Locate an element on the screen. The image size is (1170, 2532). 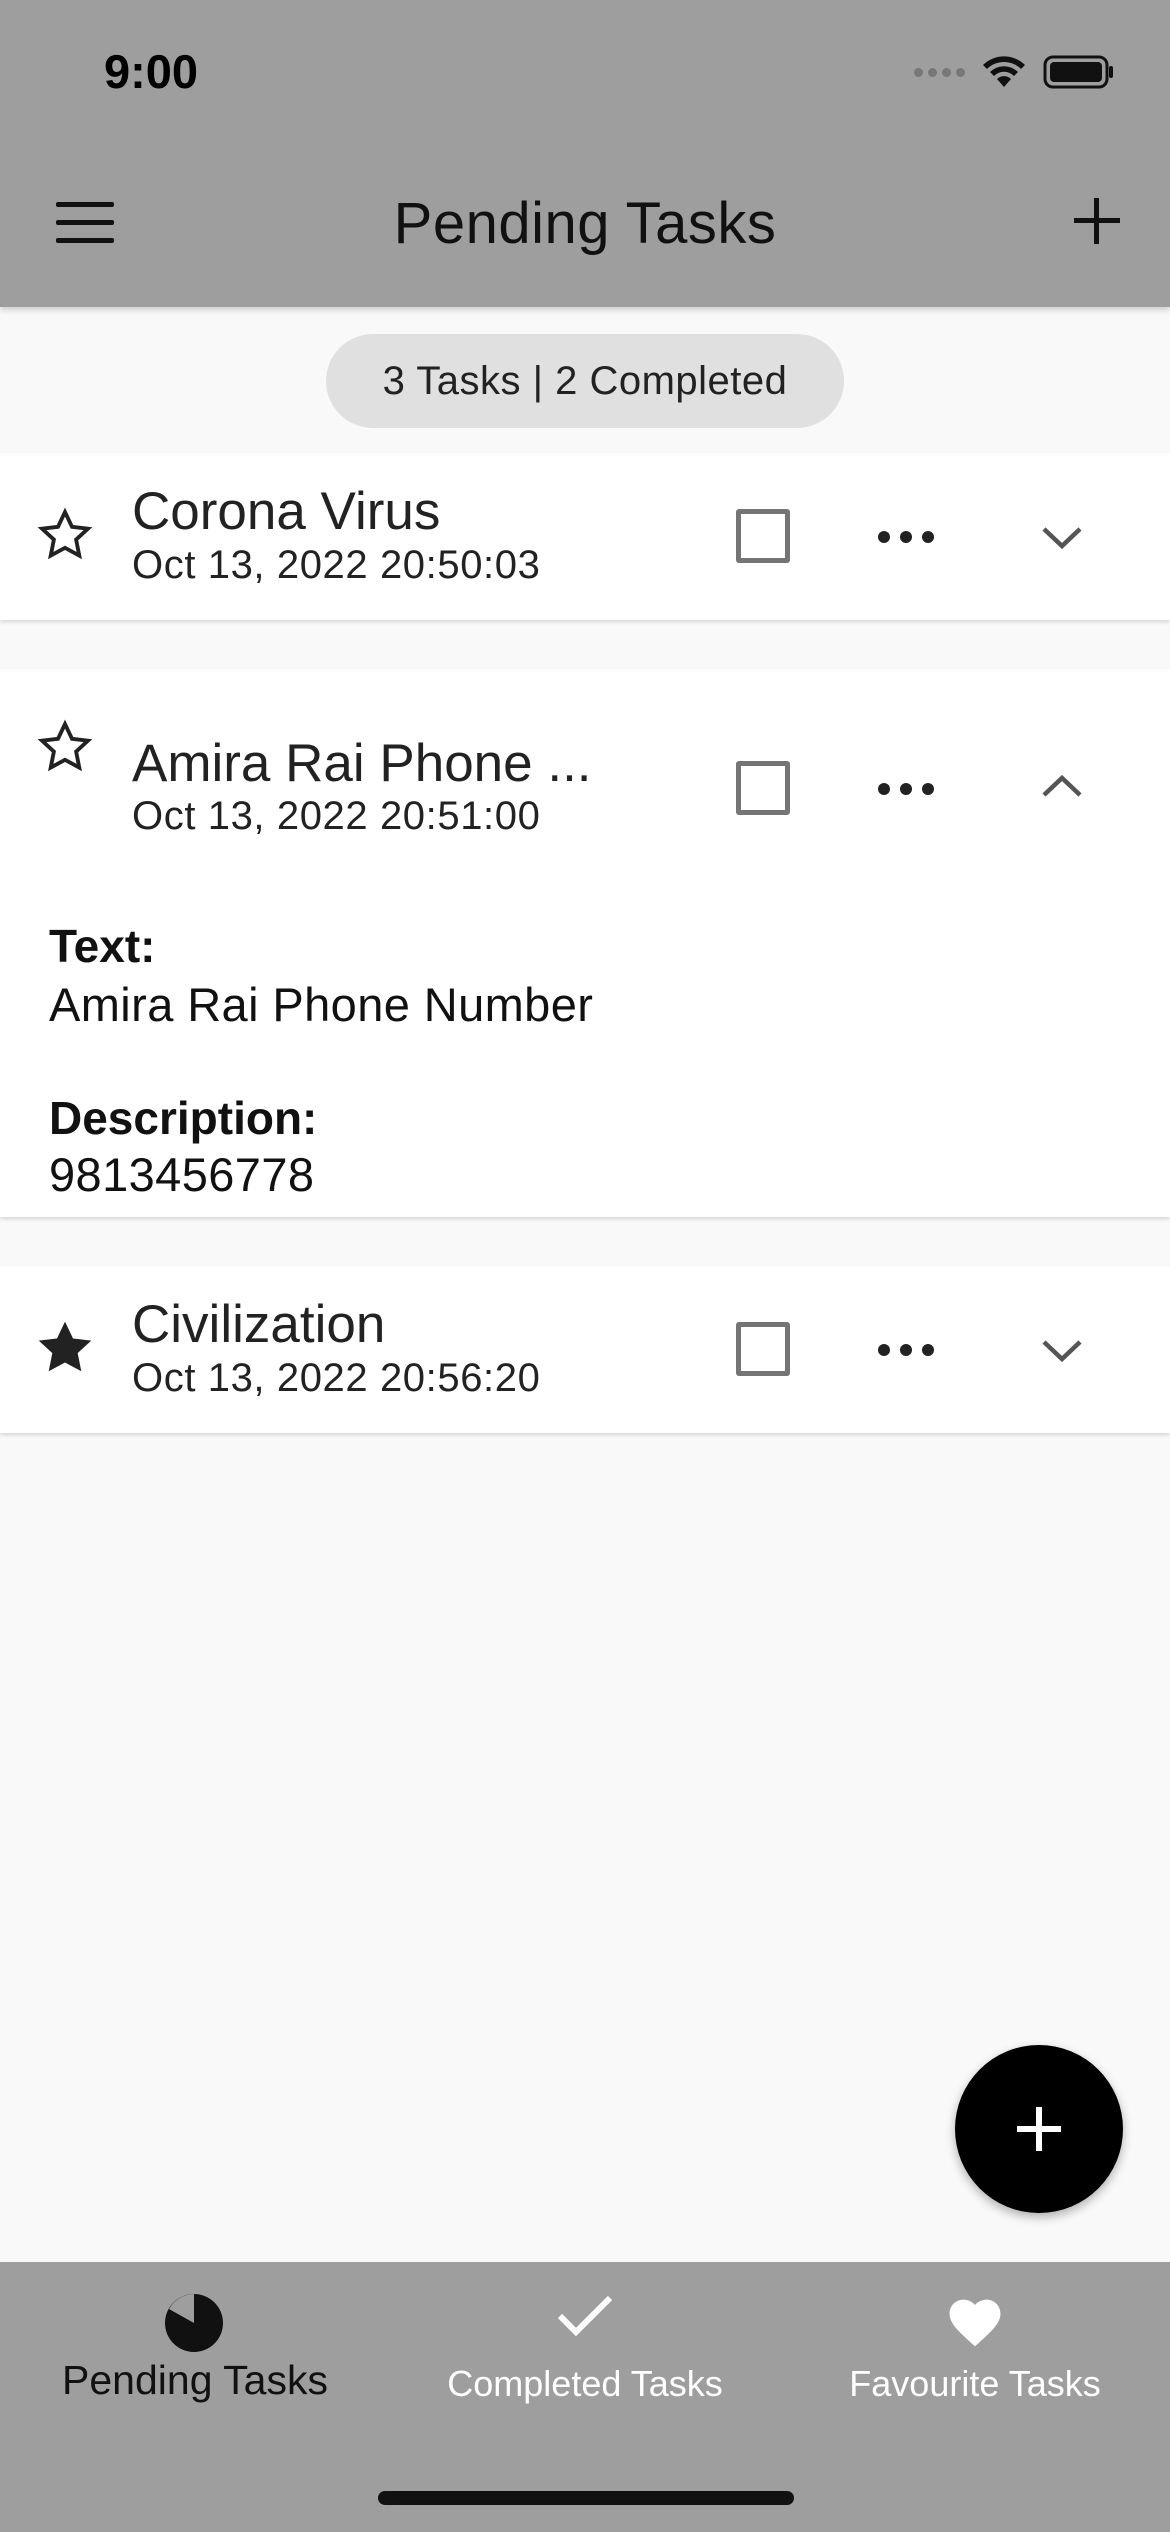
page-title: Pending Tasks is located at coordinates (585, 223).